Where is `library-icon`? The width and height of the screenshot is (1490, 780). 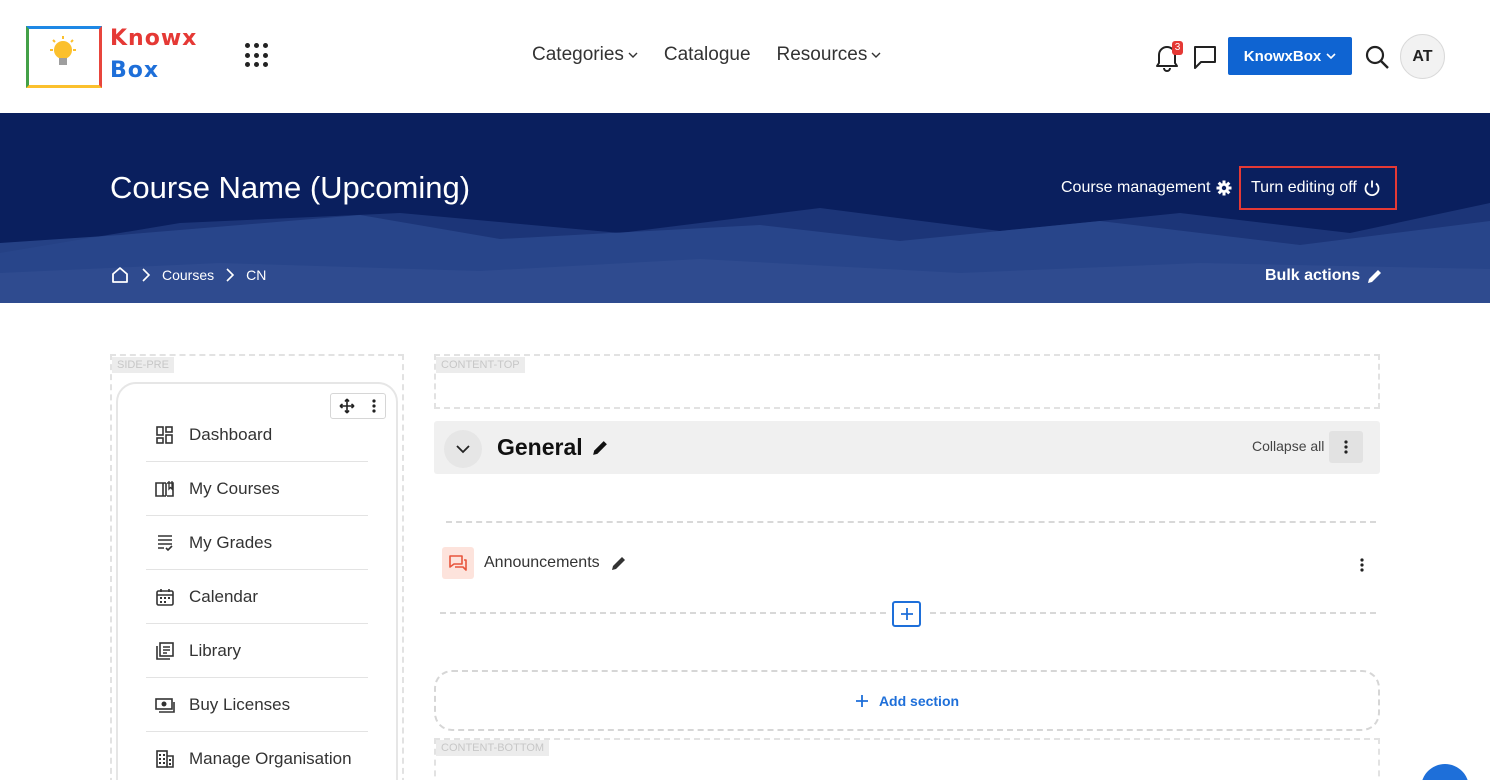 library-icon is located at coordinates (165, 650).